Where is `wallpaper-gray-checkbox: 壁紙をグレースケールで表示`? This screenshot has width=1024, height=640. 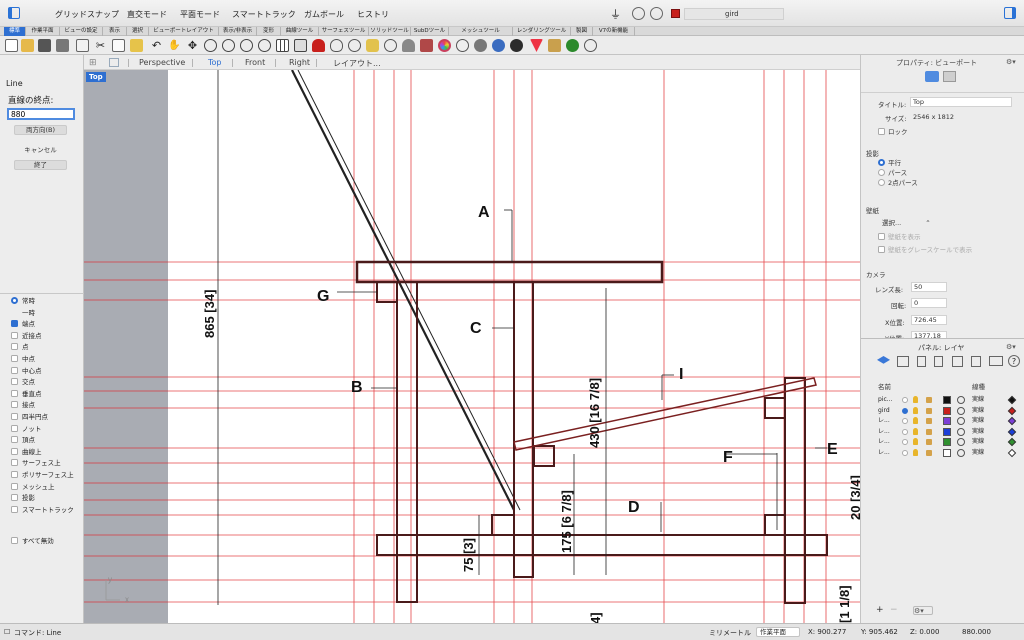
wallpaper-gray-checkbox: 壁紙をグレースケールで表示 is located at coordinates (925, 249).